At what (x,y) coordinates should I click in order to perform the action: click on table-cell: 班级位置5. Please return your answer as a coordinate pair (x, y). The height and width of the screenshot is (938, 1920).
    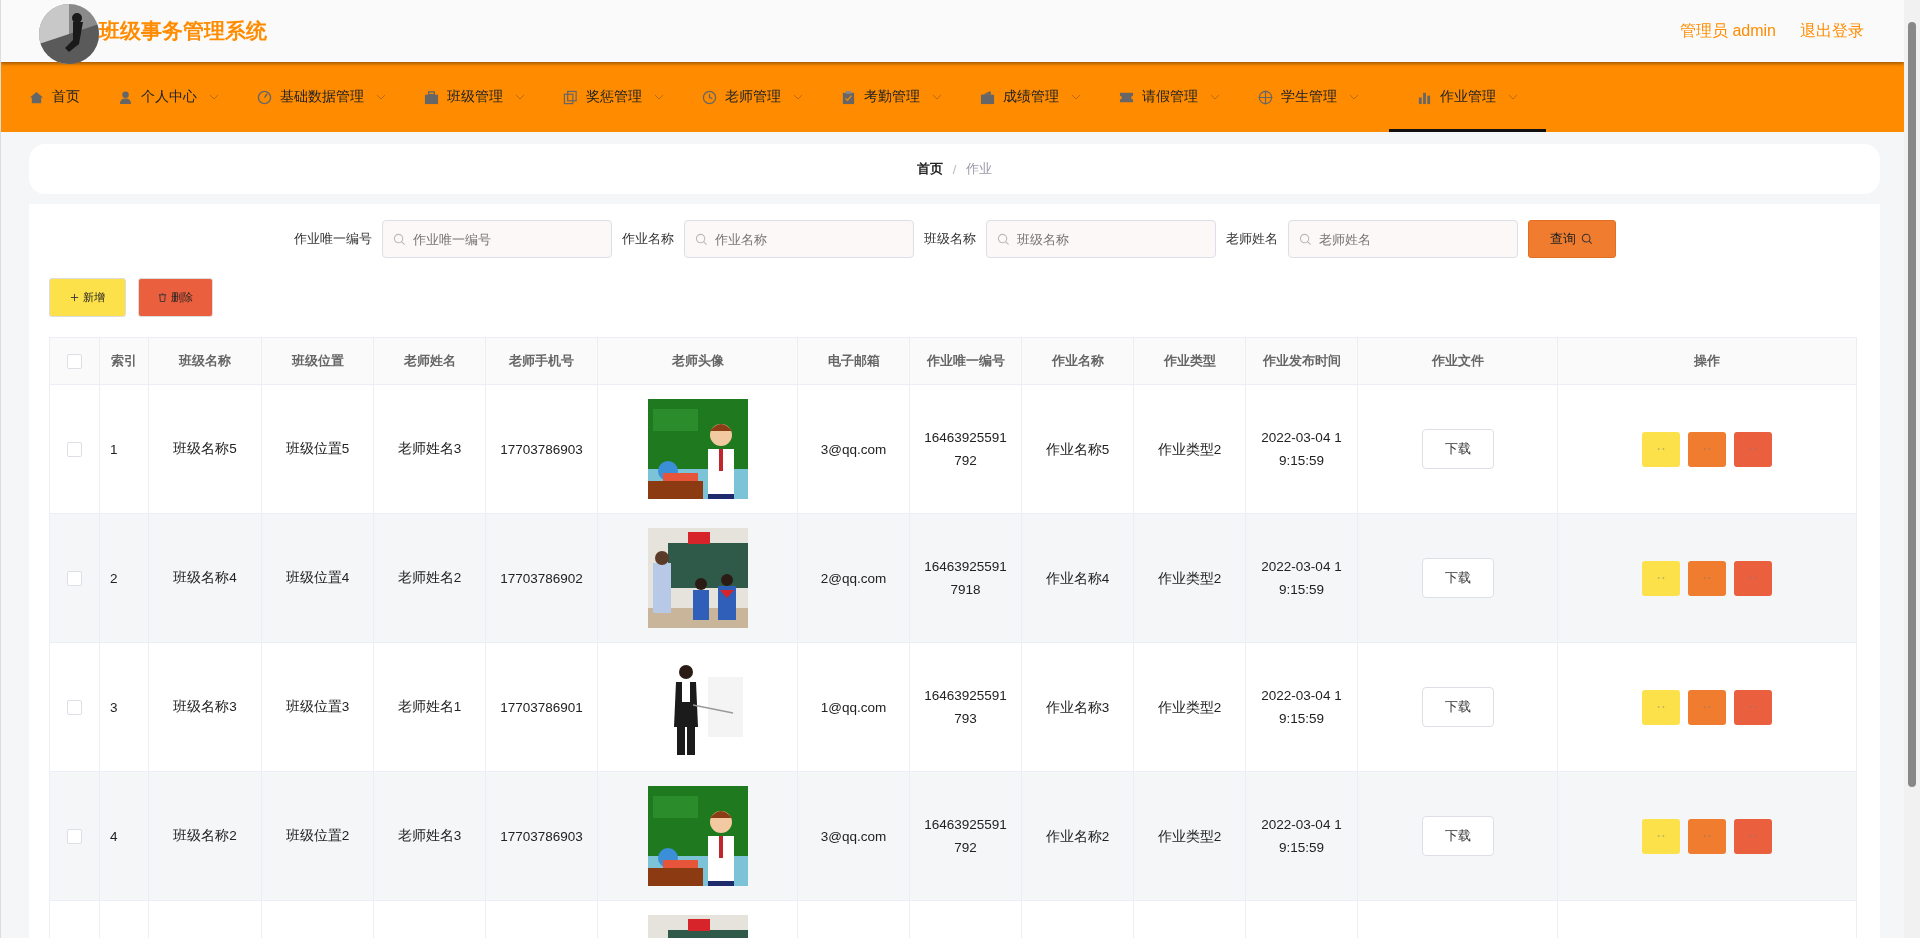
    Looking at the image, I should click on (317, 448).